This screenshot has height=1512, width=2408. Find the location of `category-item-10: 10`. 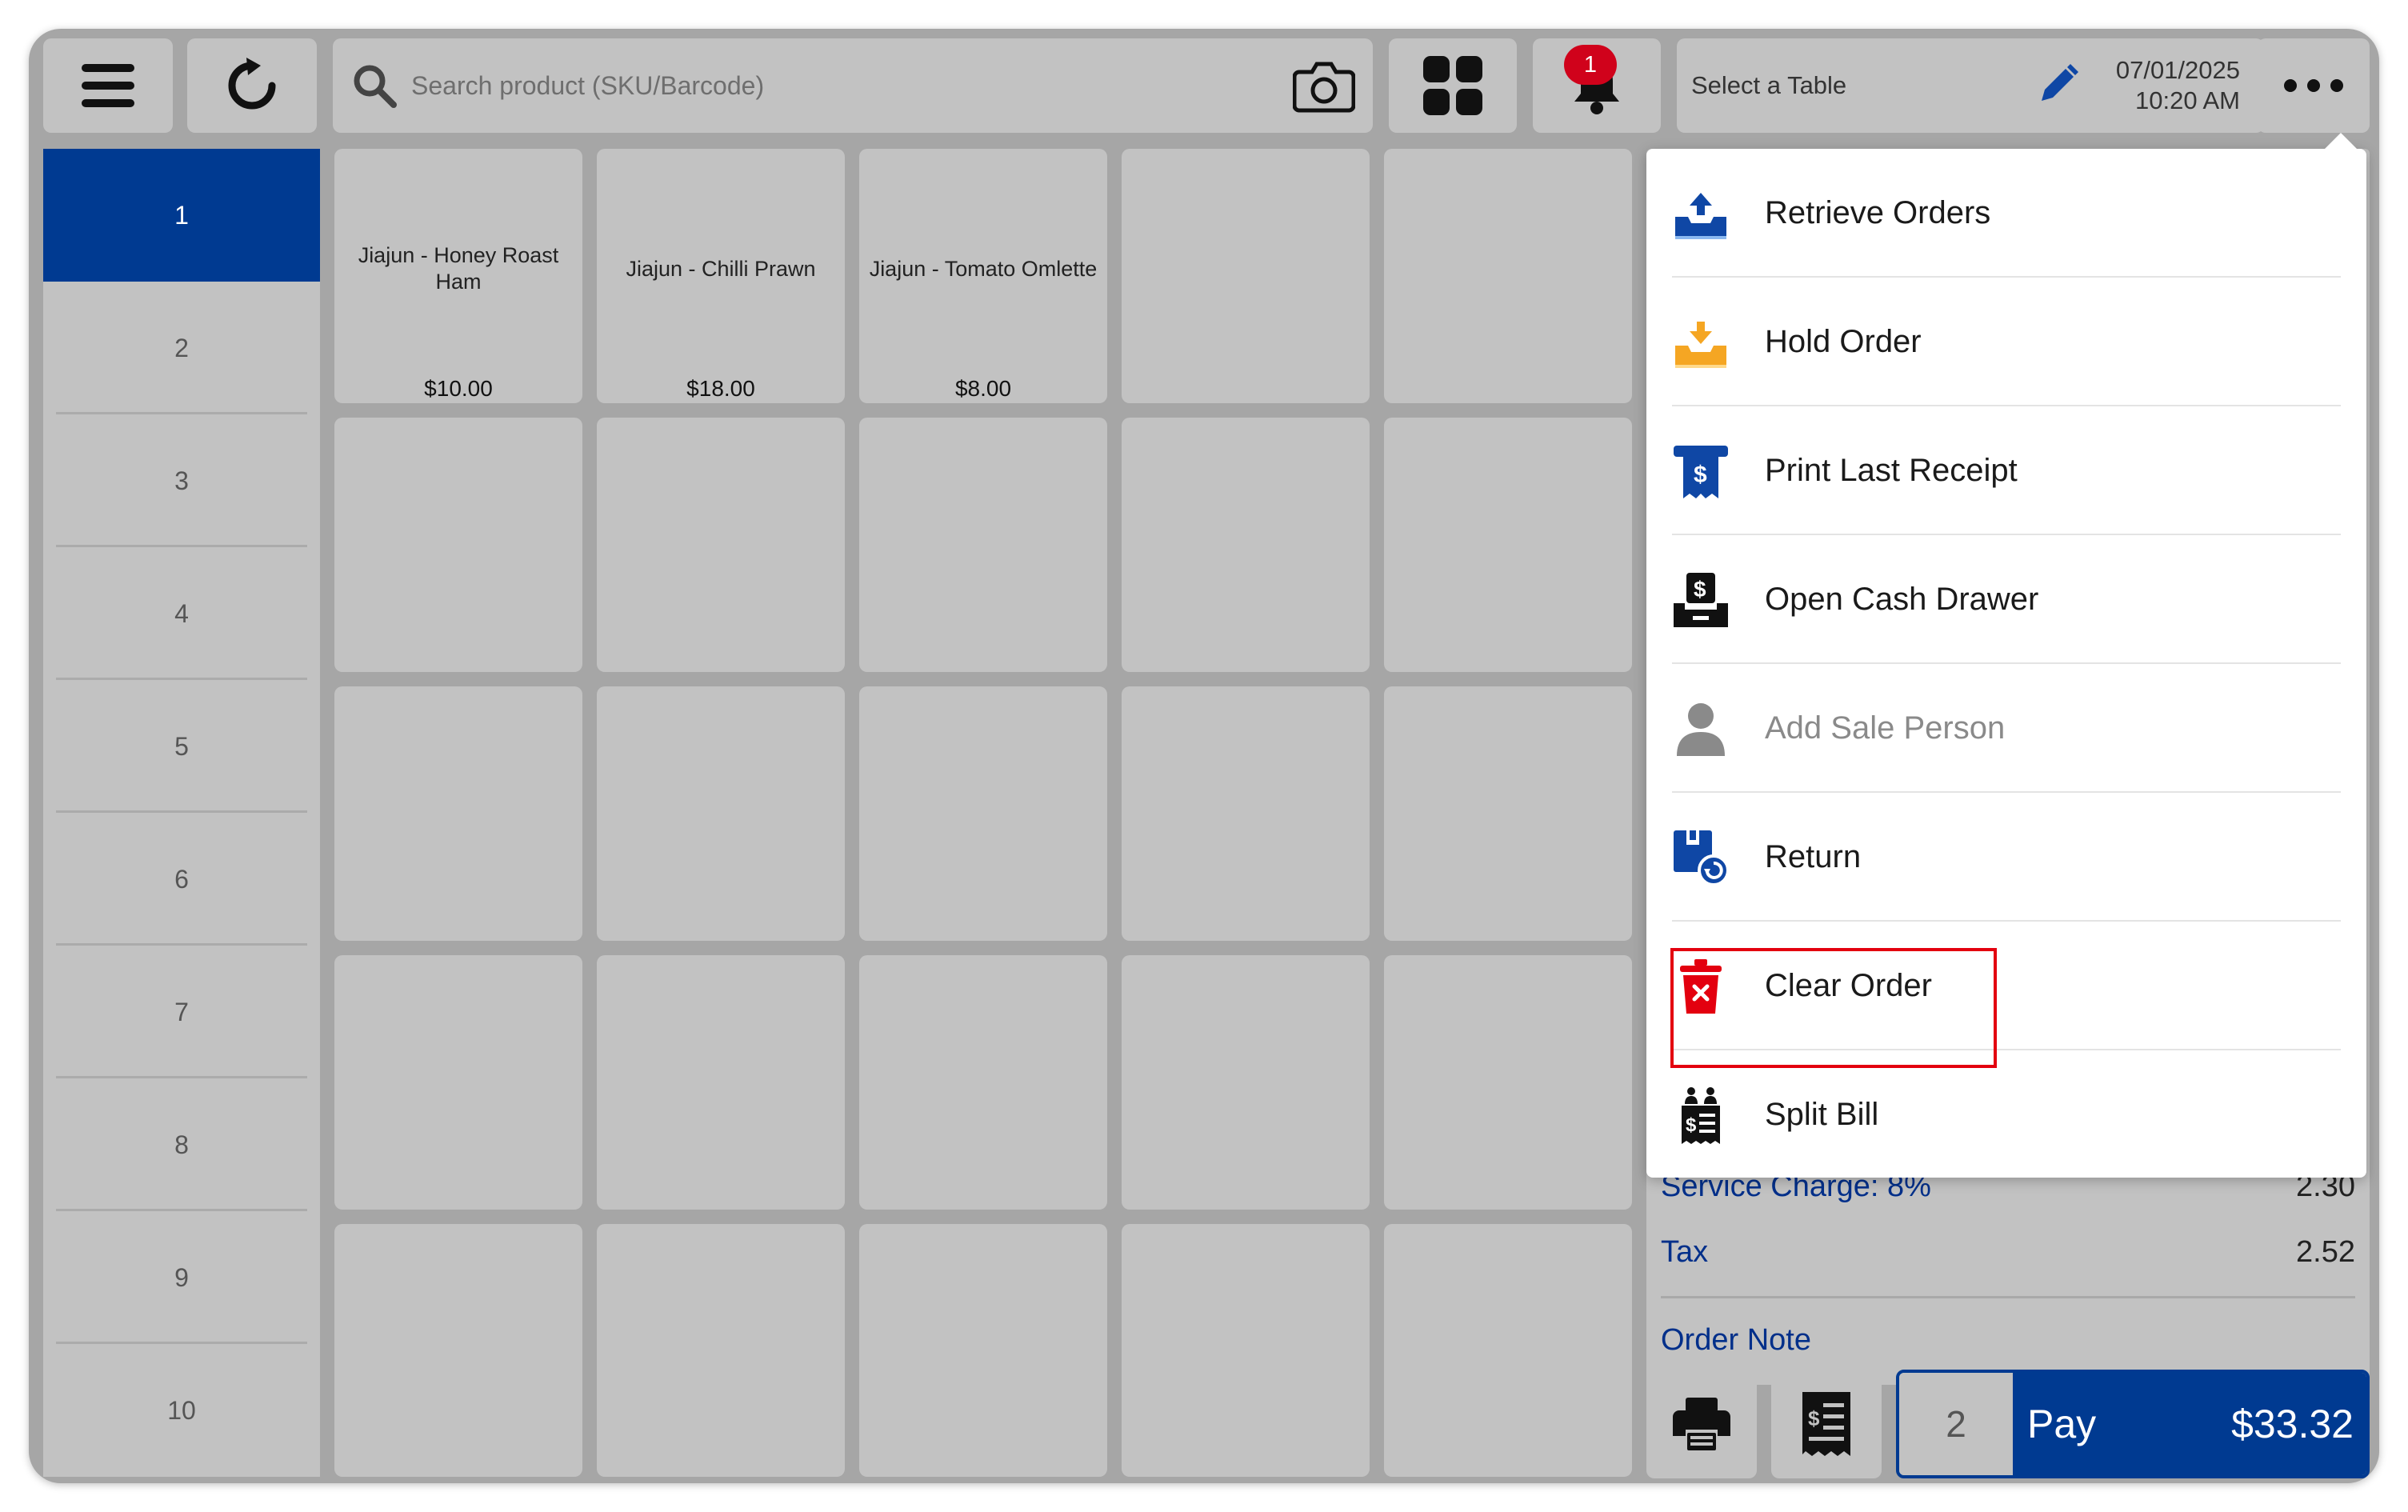

category-item-10: 10 is located at coordinates (181, 1410).